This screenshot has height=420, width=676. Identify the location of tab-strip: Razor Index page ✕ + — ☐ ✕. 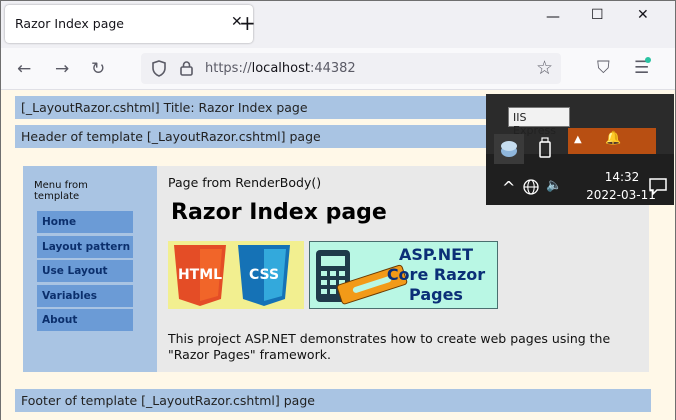
(338, 24).